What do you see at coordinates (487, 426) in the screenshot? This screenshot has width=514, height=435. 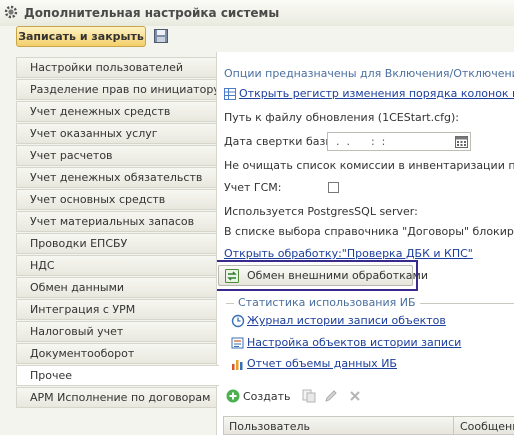 I see `column-message: Сообщение` at bounding box center [487, 426].